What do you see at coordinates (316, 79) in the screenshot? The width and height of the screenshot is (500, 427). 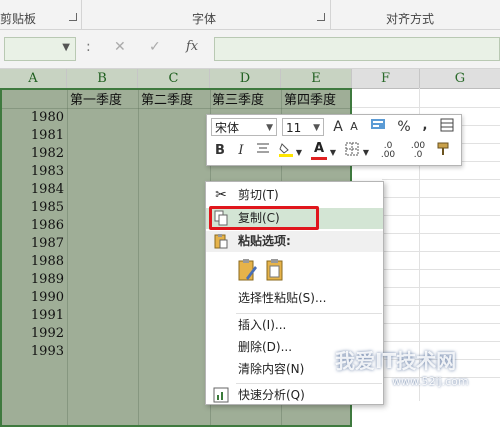 I see `column-header-e: E` at bounding box center [316, 79].